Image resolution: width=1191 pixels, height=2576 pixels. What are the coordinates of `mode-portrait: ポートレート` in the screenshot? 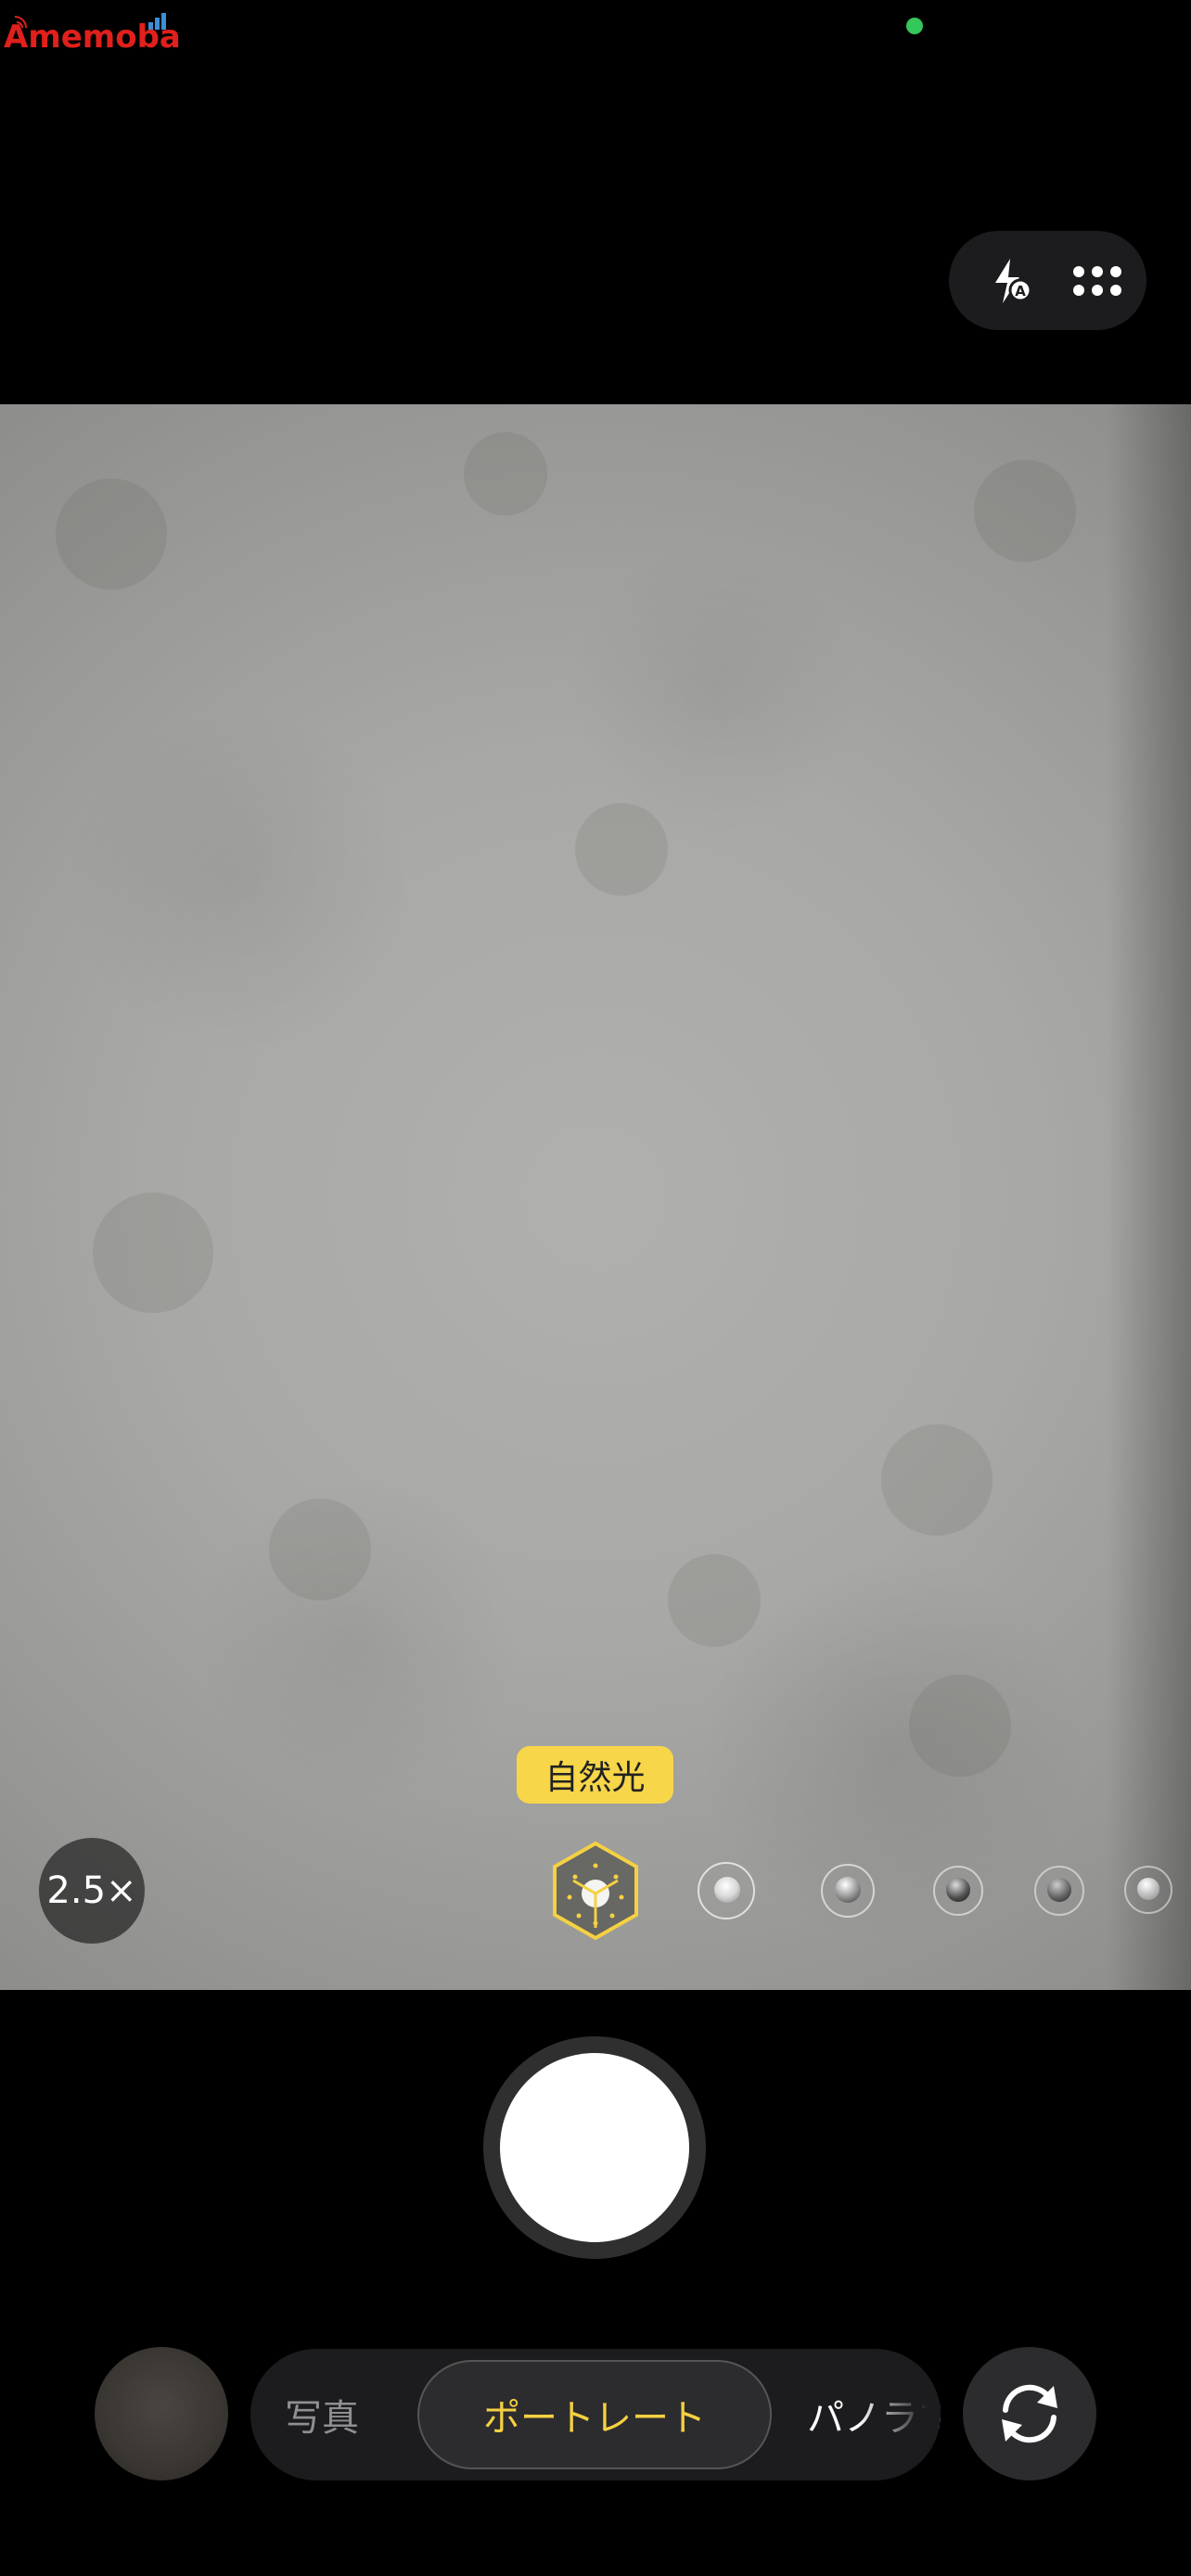 It's located at (594, 2414).